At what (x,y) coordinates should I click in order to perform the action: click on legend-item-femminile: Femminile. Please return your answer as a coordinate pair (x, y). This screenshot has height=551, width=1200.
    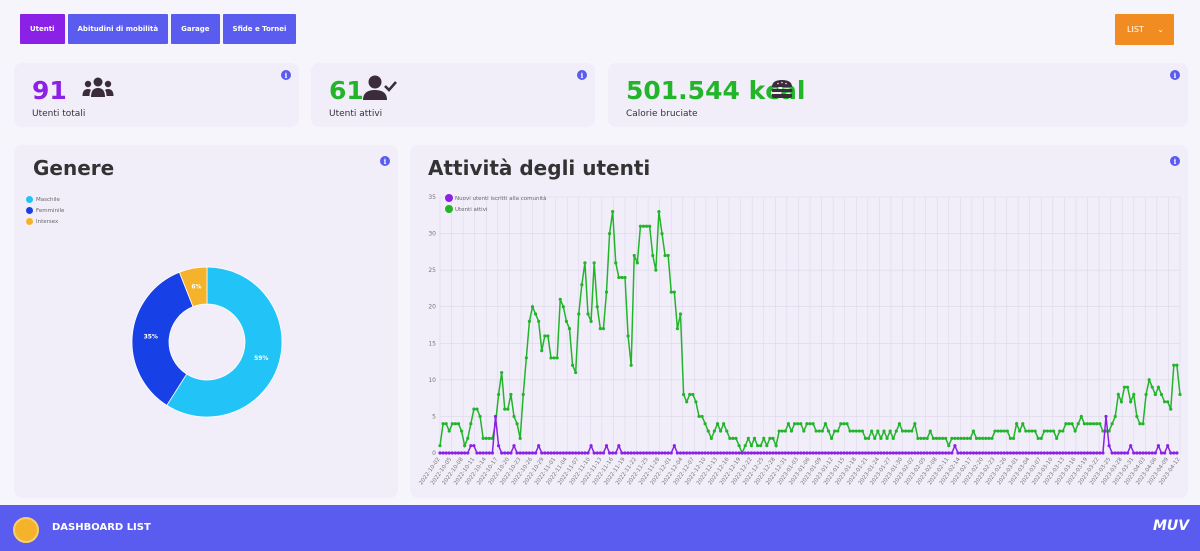
    Looking at the image, I should click on (45, 210).